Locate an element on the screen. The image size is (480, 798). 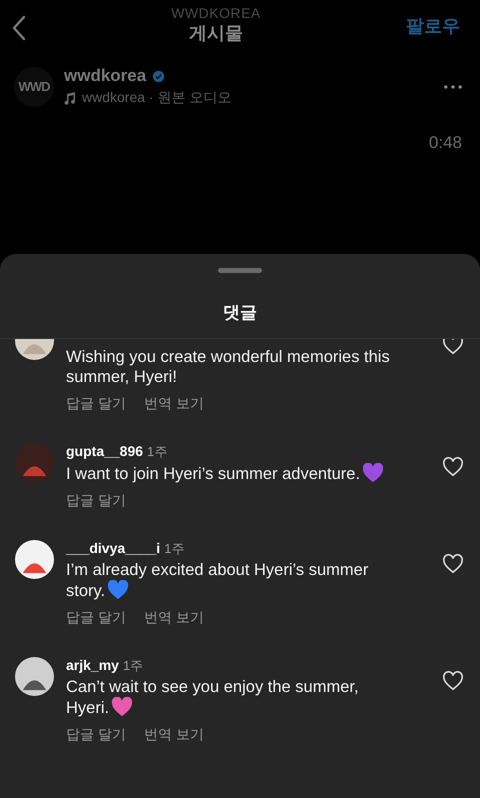
comment-text: Can’t wait to see you enjoy the summer, Hyeri. is located at coordinates (212, 697).